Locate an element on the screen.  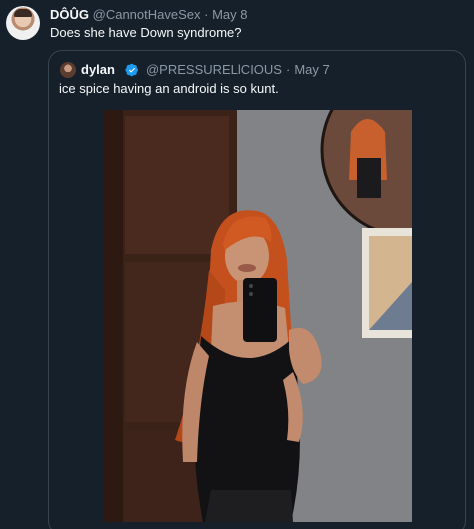
quoted-author-avatar is located at coordinates (68, 70).